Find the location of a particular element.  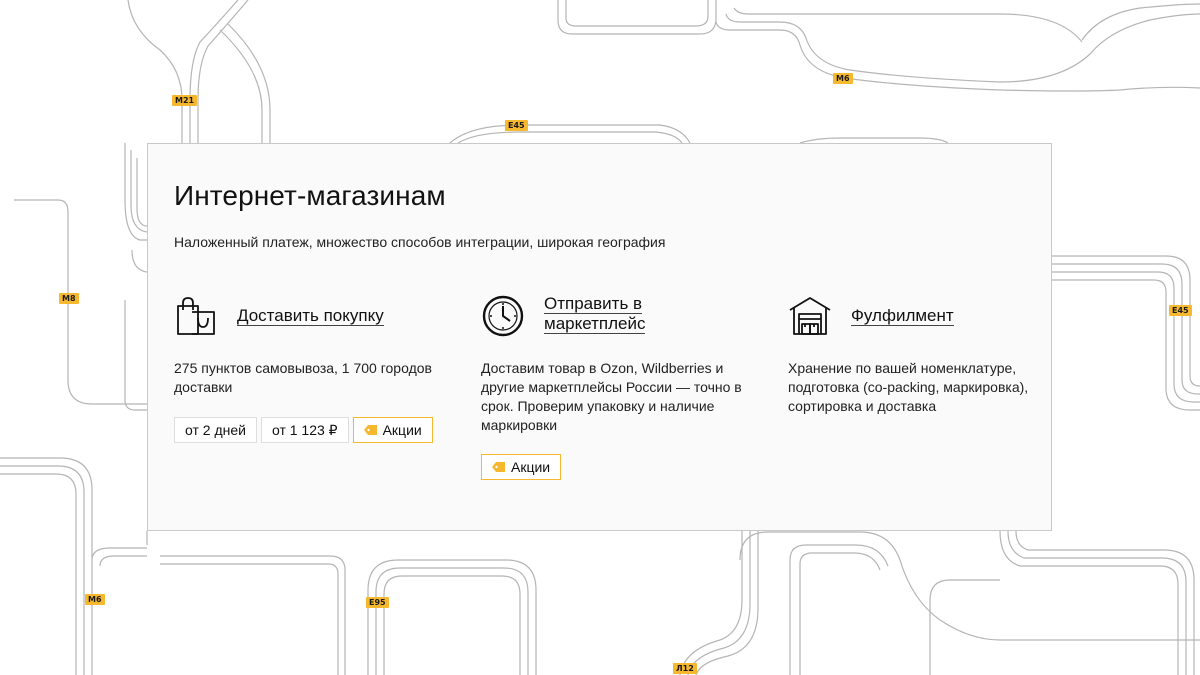

road-m8 is located at coordinates (81, 277).